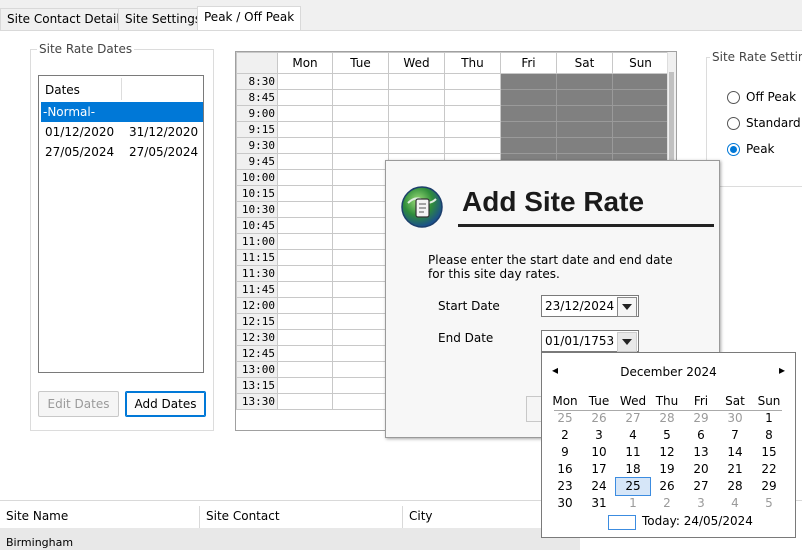  What do you see at coordinates (633, 435) in the screenshot?
I see `calendar-day: 4` at bounding box center [633, 435].